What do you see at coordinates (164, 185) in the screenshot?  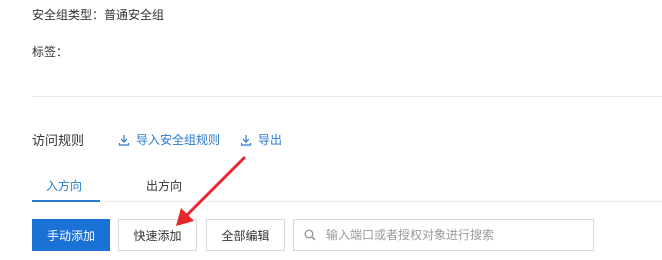 I see `tab-outbound: 出方向` at bounding box center [164, 185].